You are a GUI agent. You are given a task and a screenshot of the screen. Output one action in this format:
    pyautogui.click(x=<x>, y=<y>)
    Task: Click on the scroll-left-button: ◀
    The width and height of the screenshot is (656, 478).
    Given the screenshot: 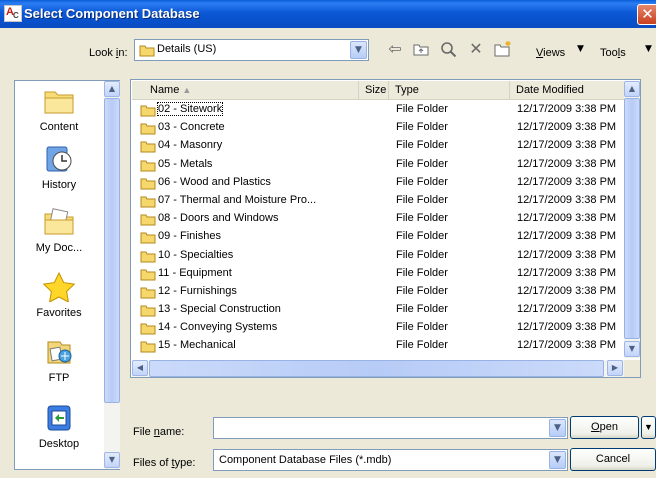 What is the action you would take?
    pyautogui.click(x=140, y=368)
    